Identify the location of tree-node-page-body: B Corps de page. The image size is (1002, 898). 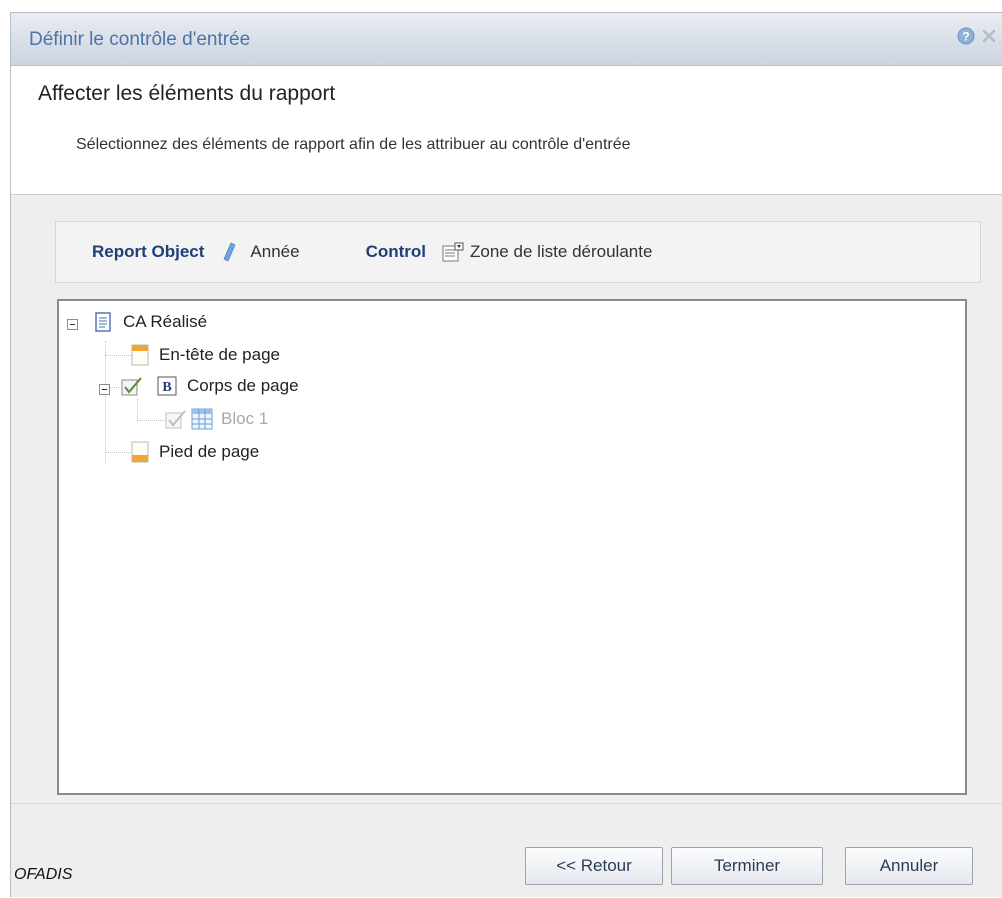
(210, 386).